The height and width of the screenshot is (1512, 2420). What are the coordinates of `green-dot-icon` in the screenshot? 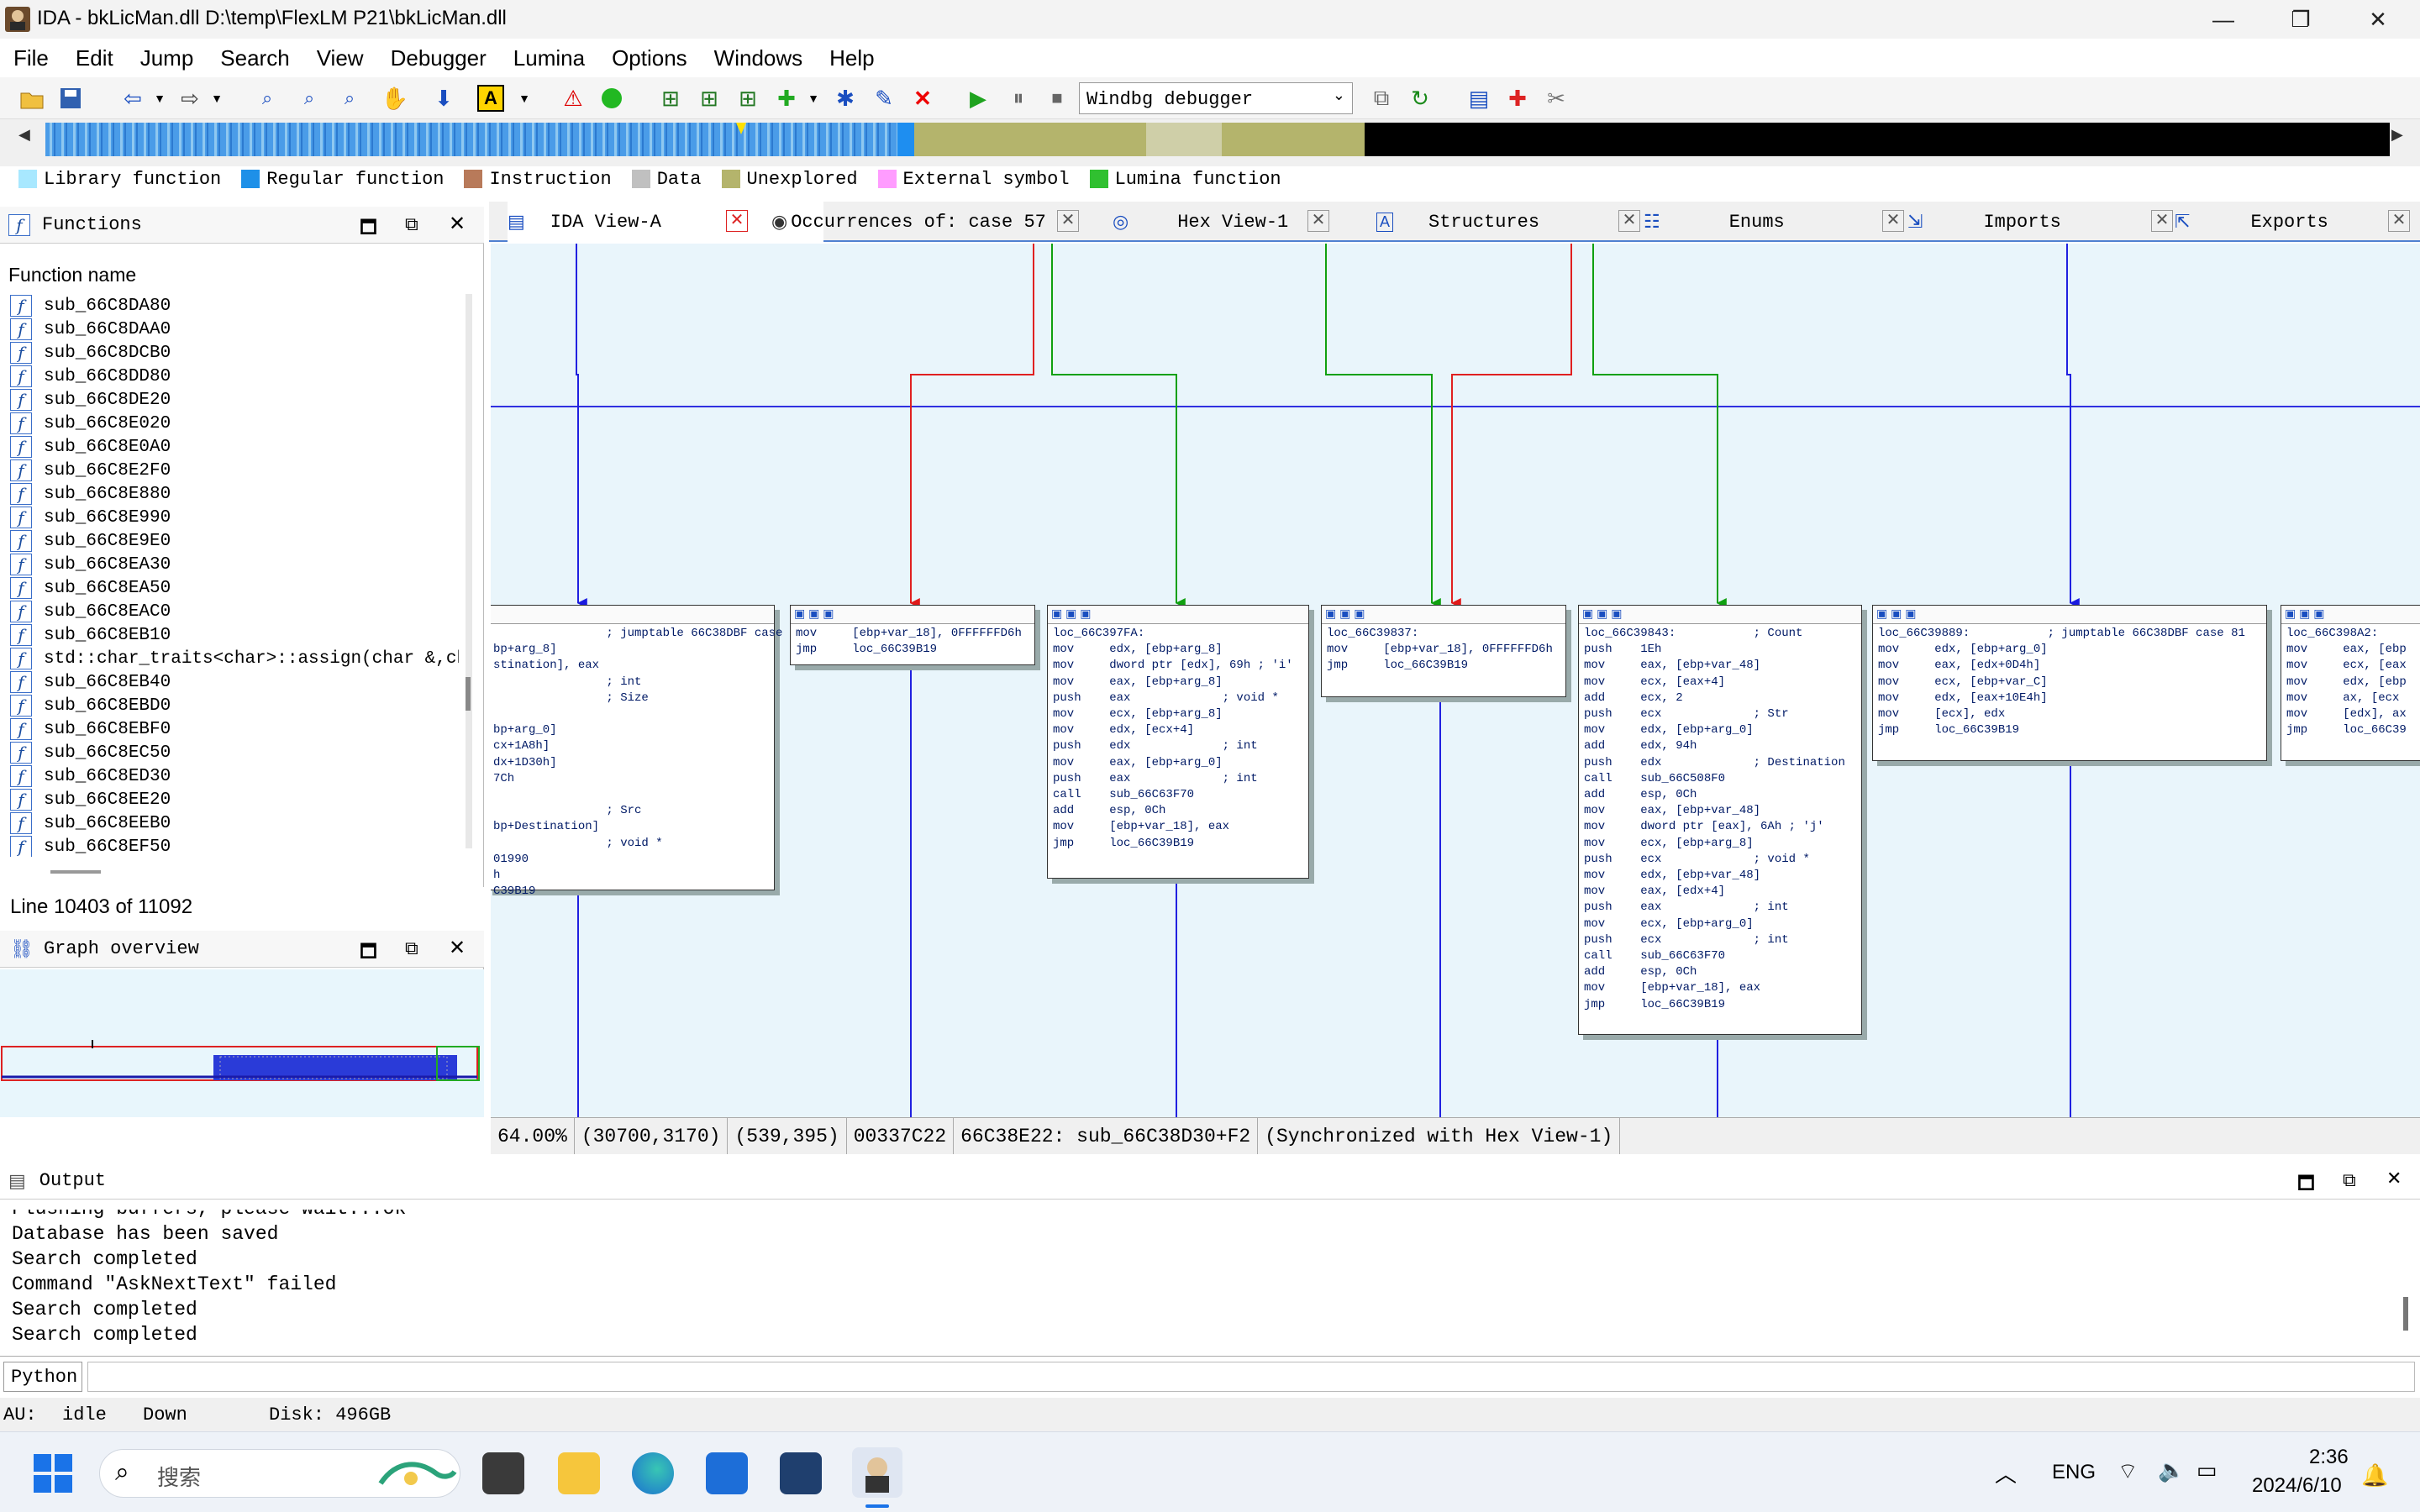 It's located at (612, 98).